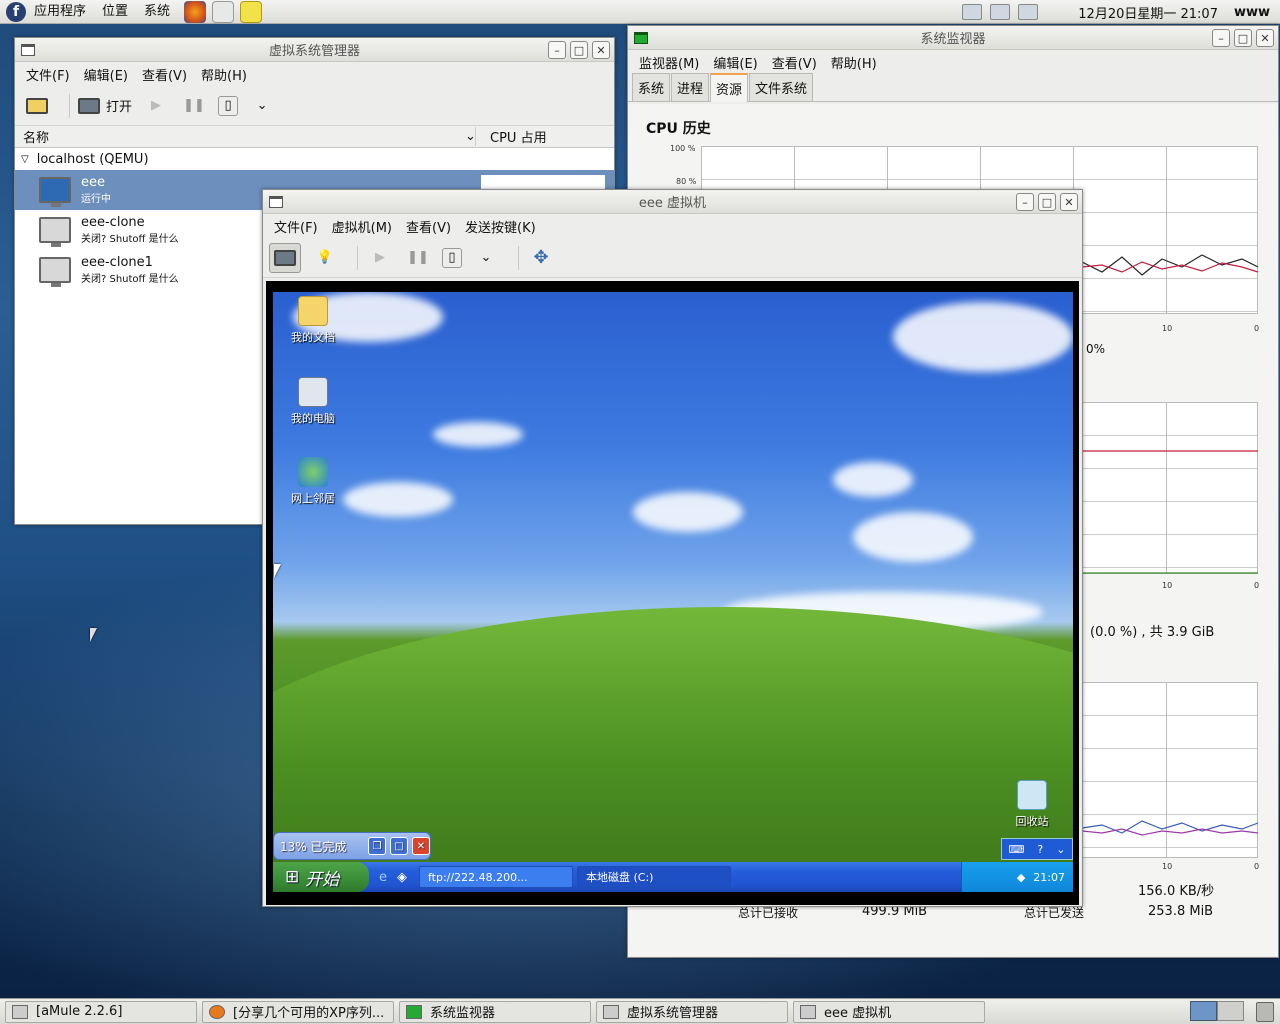 This screenshot has height=1024, width=1280. What do you see at coordinates (690, 87) in the screenshot?
I see `tab-processes: 进程` at bounding box center [690, 87].